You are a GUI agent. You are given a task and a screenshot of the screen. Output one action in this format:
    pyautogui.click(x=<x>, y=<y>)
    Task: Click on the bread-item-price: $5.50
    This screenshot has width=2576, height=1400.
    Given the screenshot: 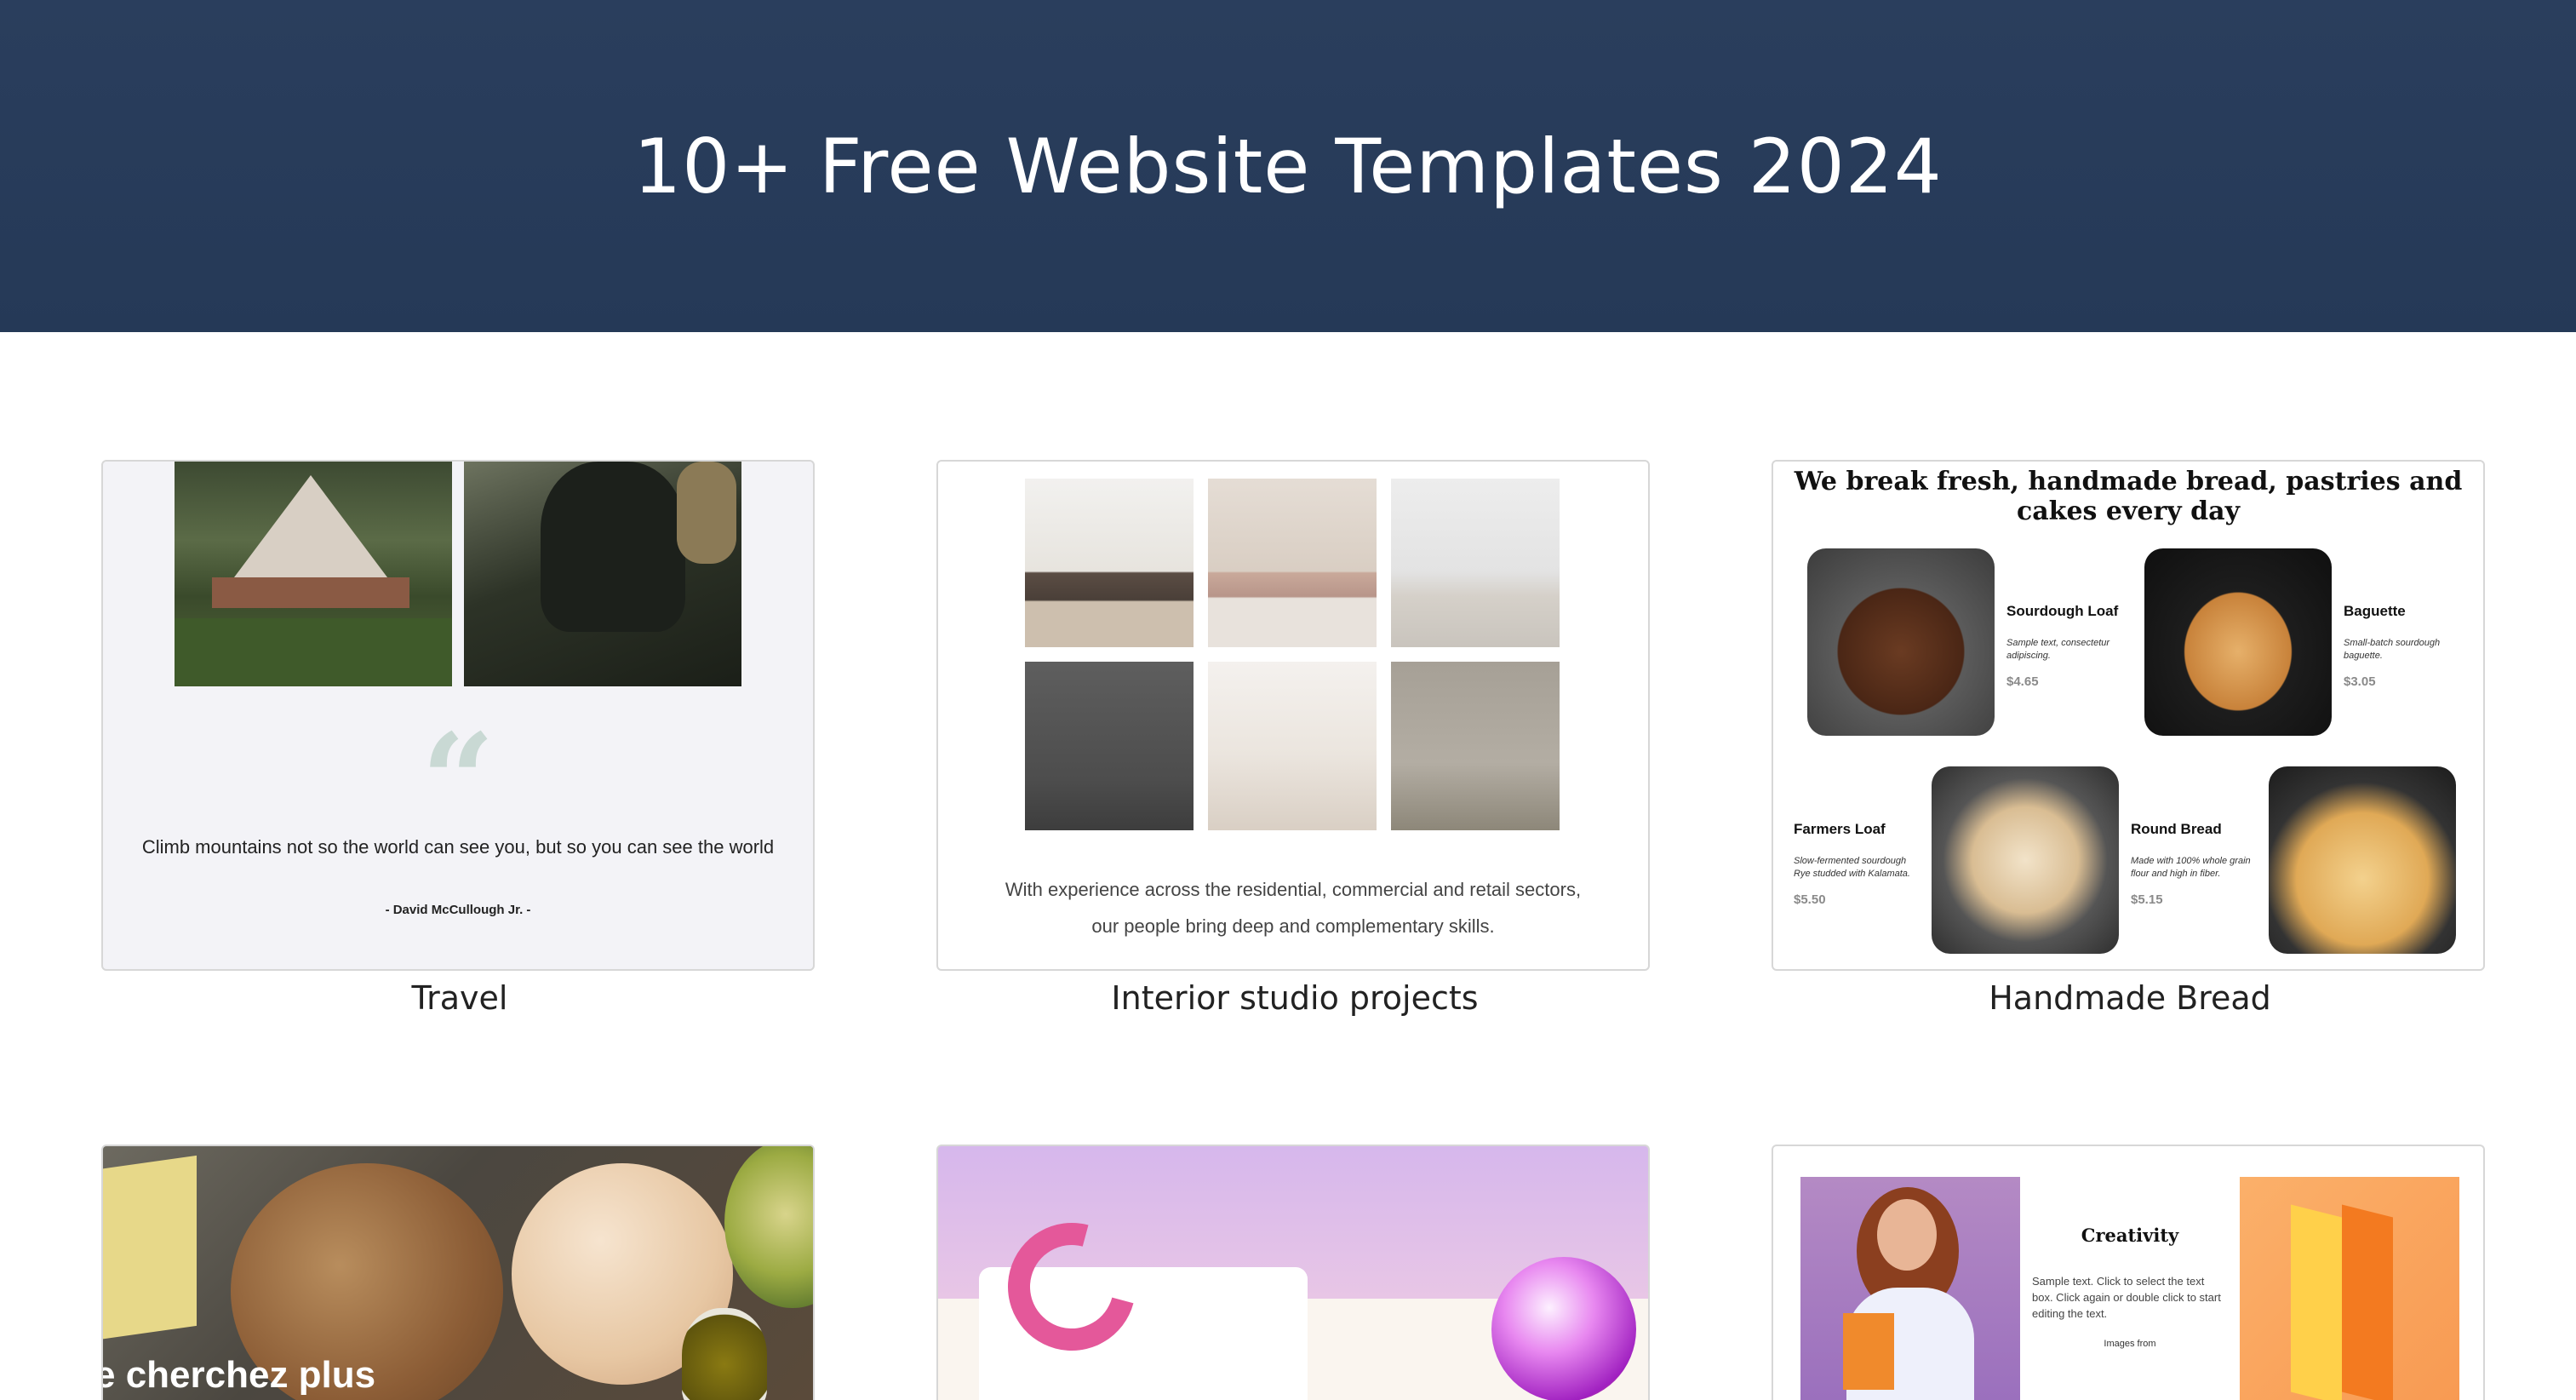 What is the action you would take?
    pyautogui.click(x=1810, y=899)
    